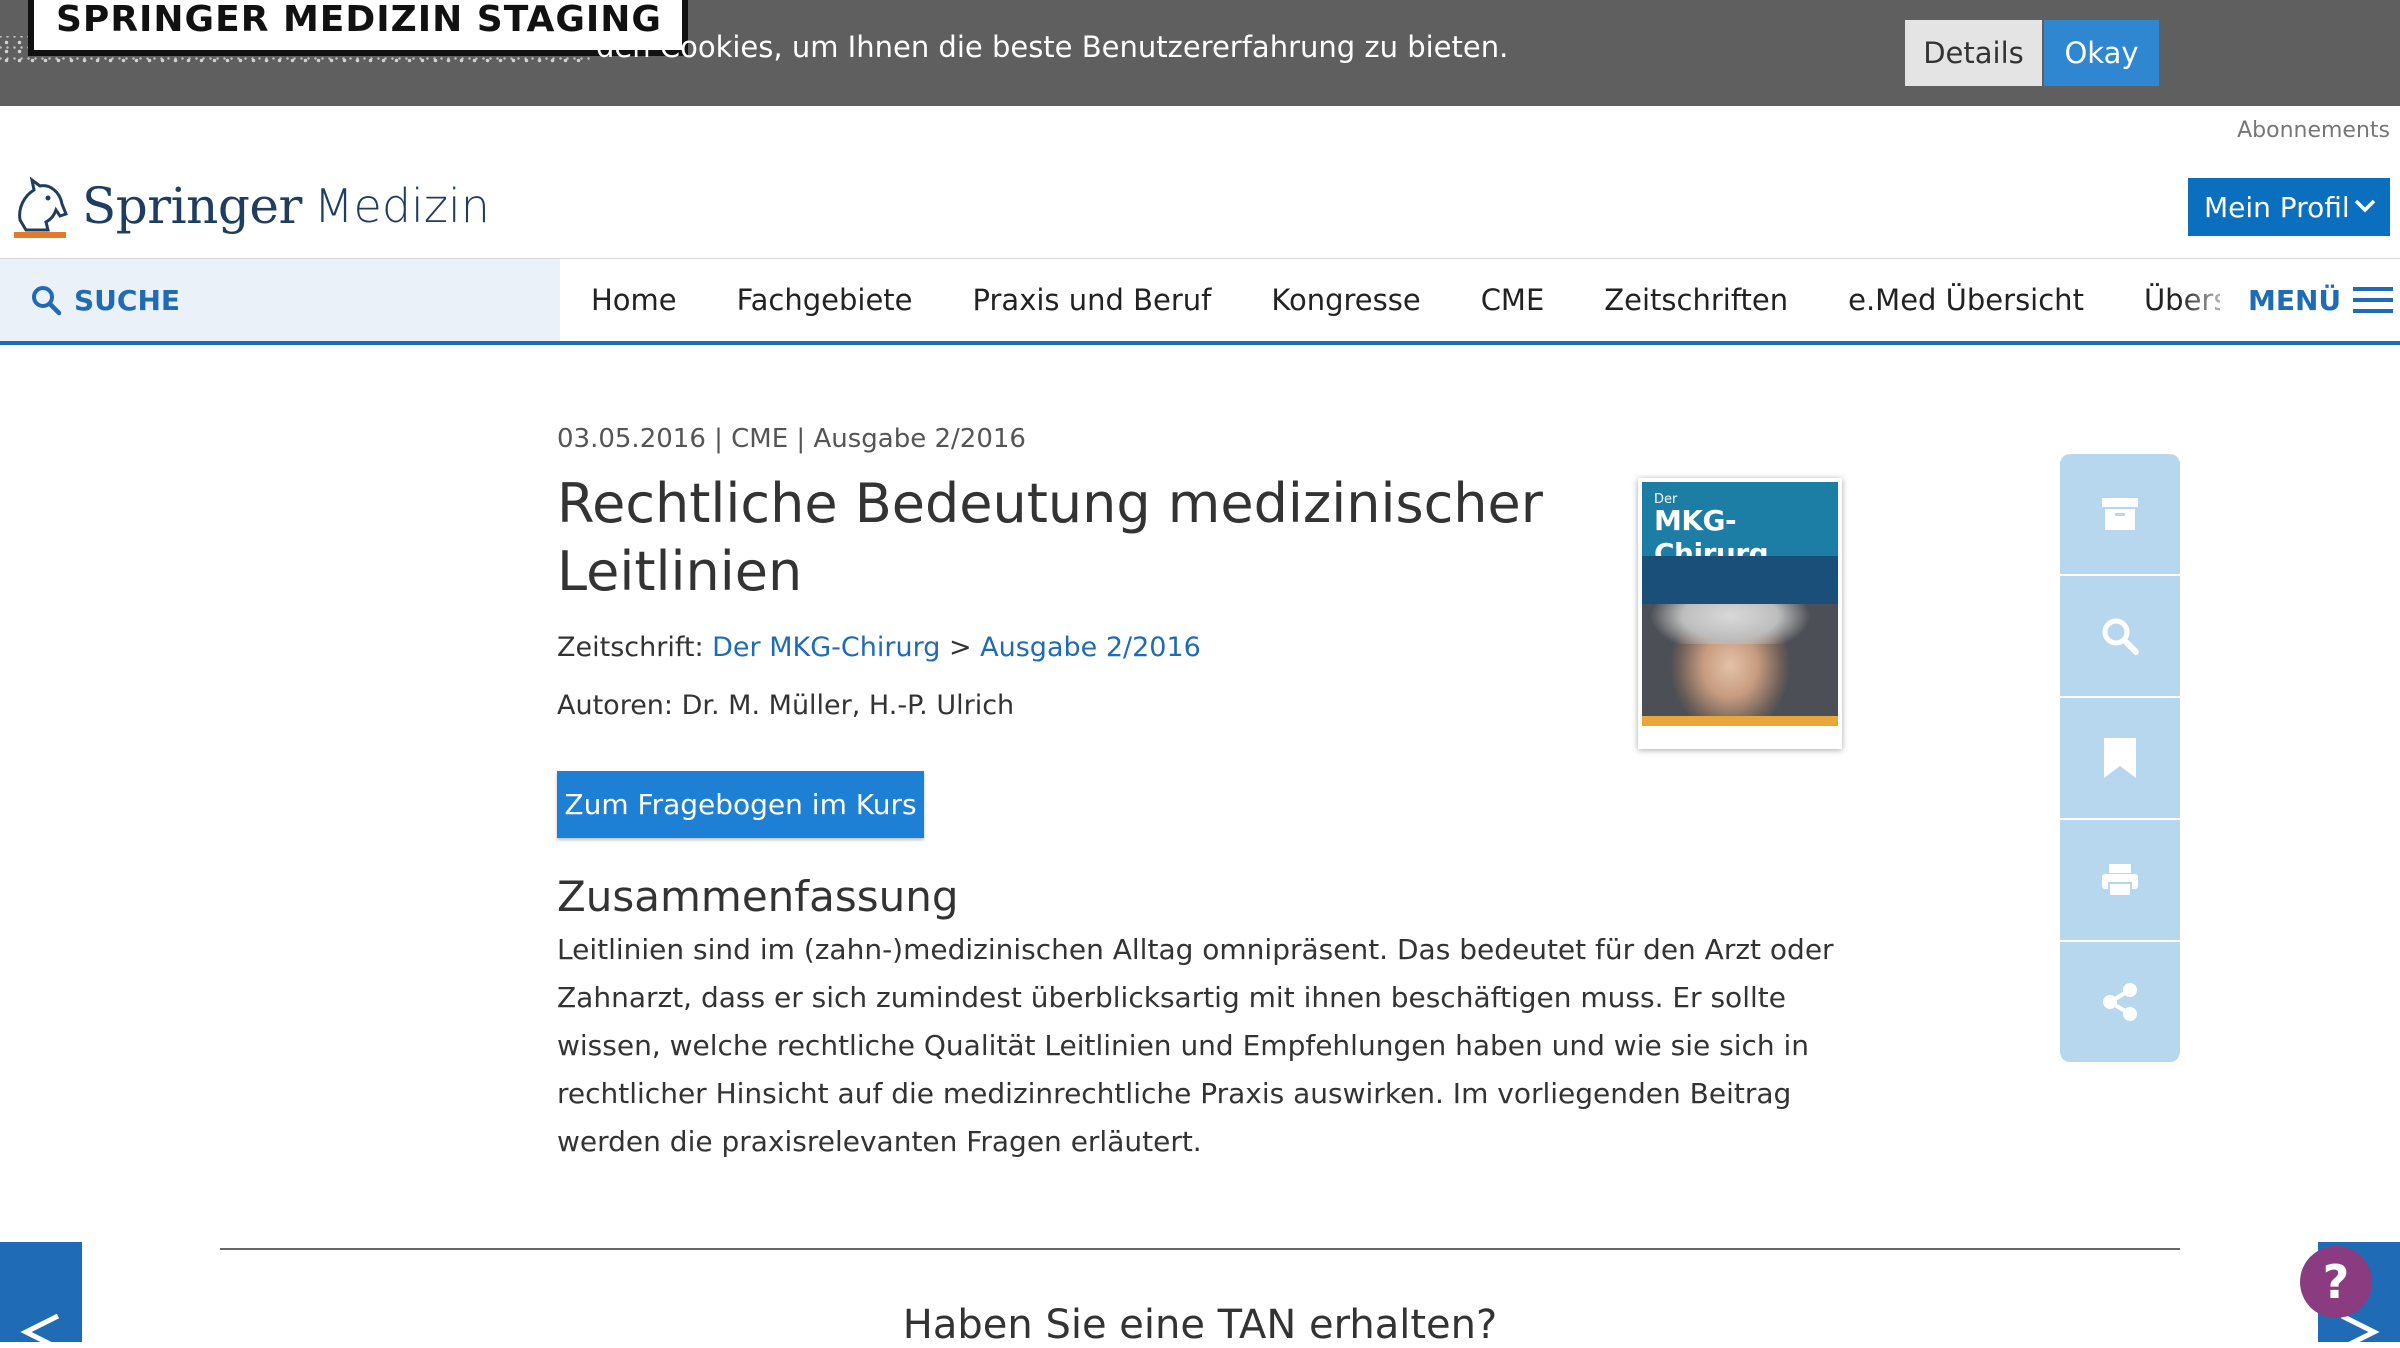  I want to click on logo-medizin-text: Medizin, so click(401, 206).